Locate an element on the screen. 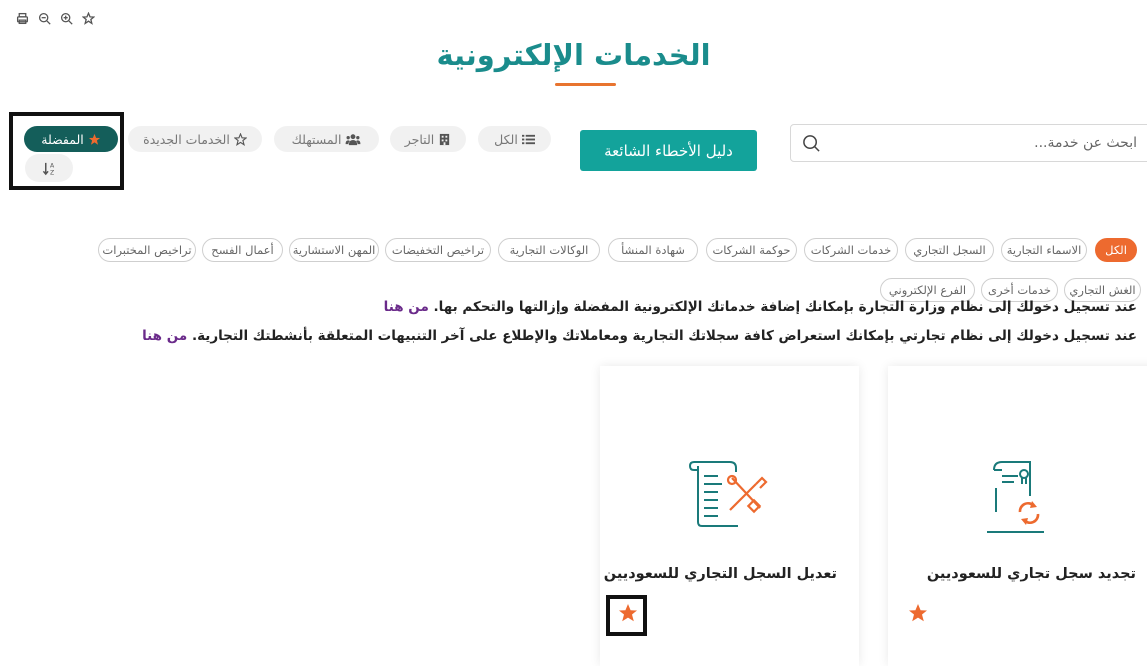 The width and height of the screenshot is (1147, 666). filter-new-services-button: الخدمات الجديدة is located at coordinates (195, 139).